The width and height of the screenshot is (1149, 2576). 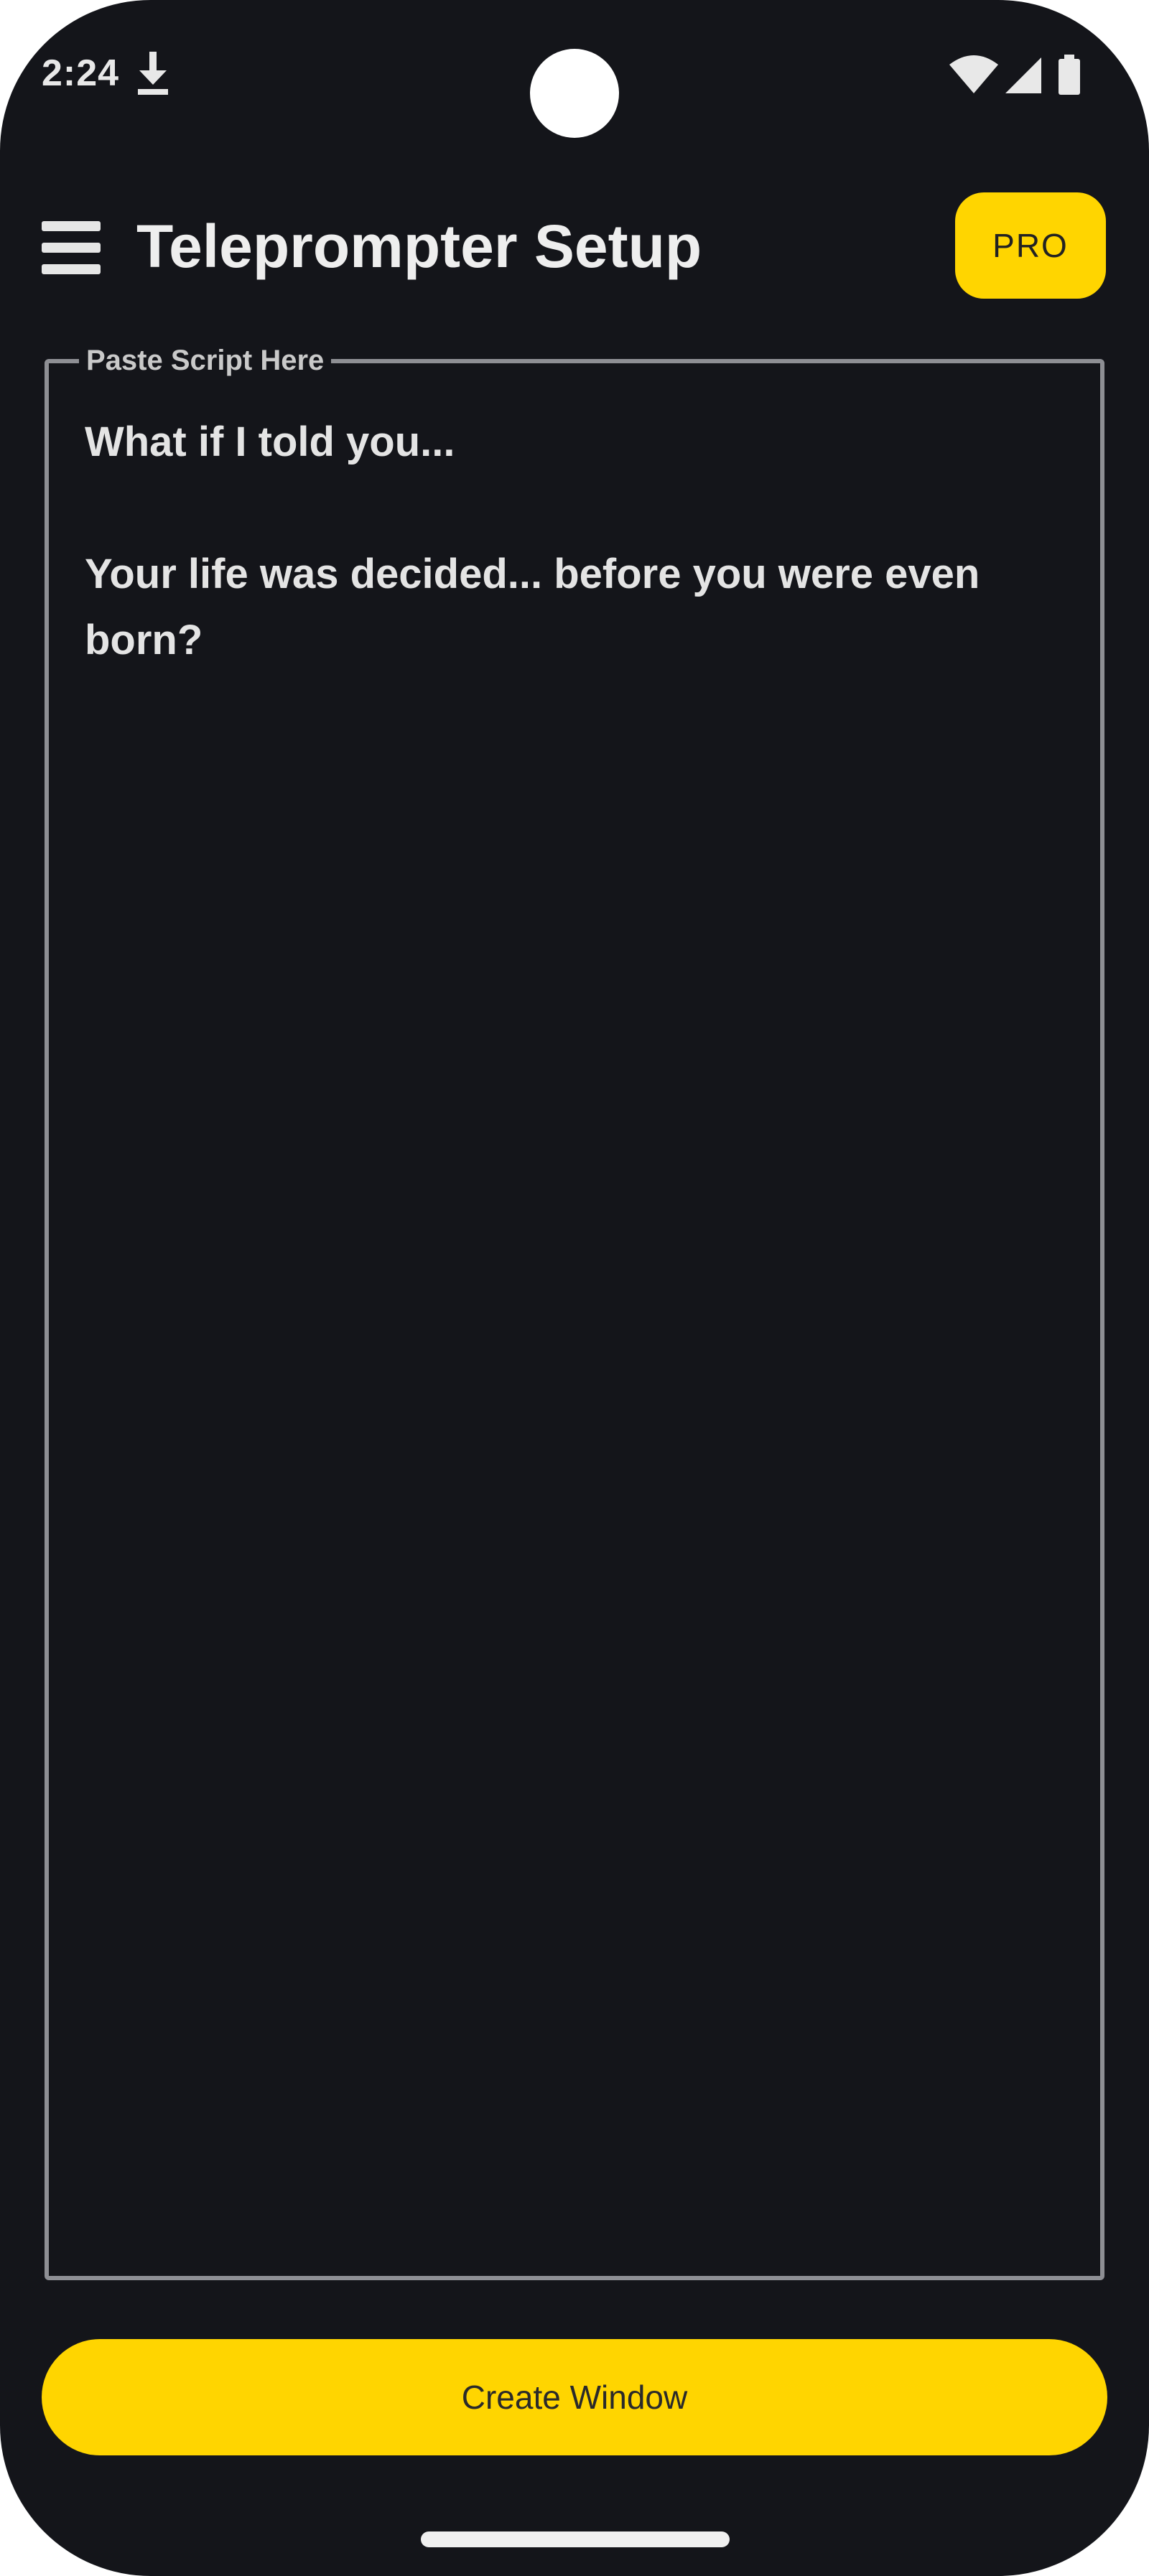 I want to click on home-indicator, so click(x=575, y=2539).